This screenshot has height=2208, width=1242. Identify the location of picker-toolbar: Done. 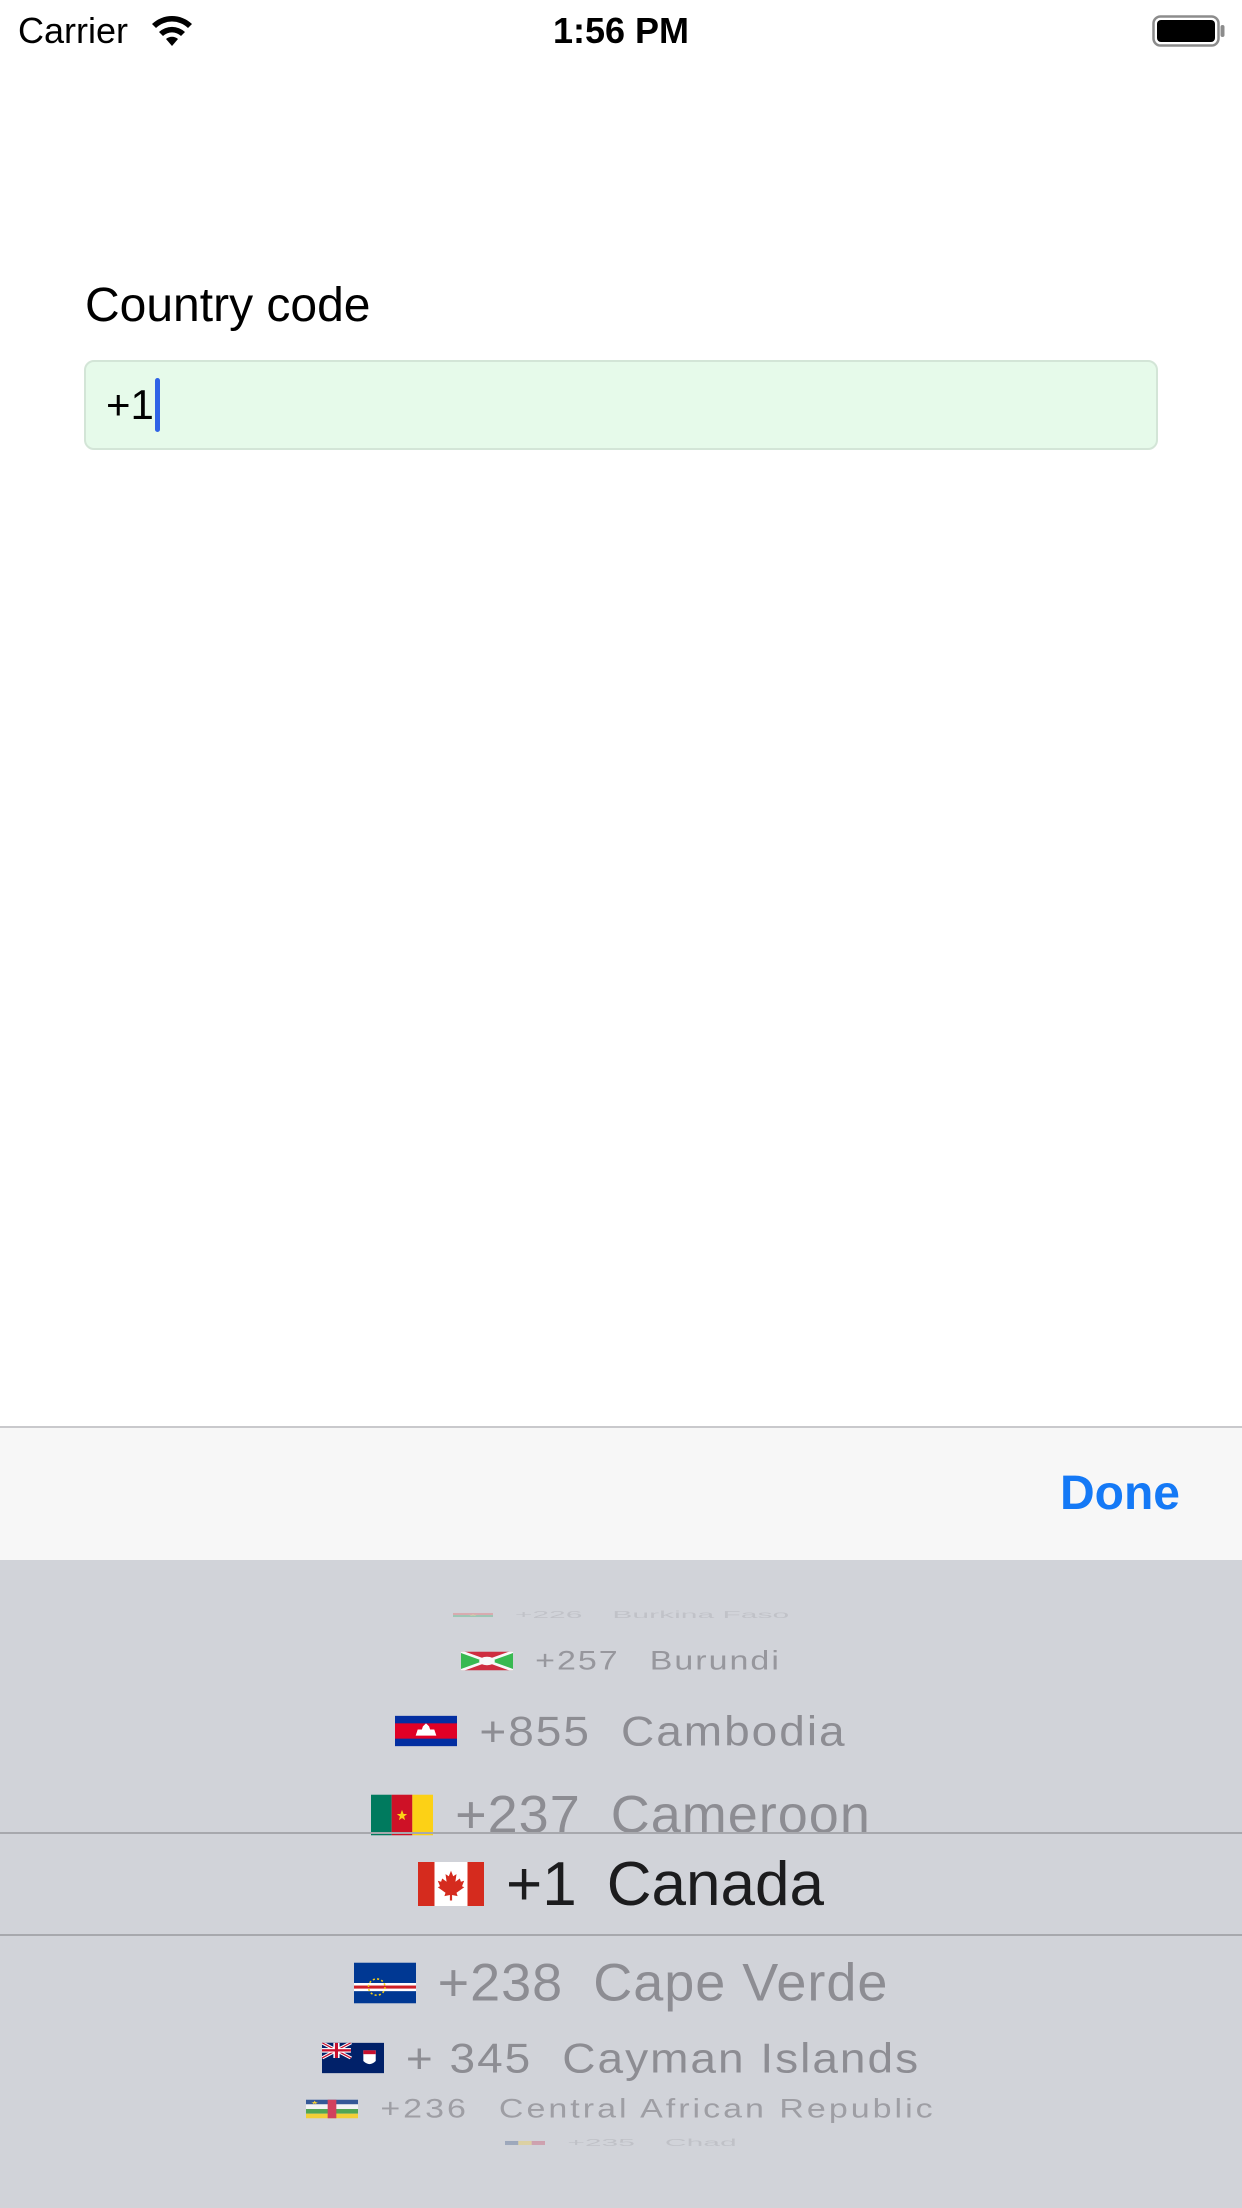
(621, 1493).